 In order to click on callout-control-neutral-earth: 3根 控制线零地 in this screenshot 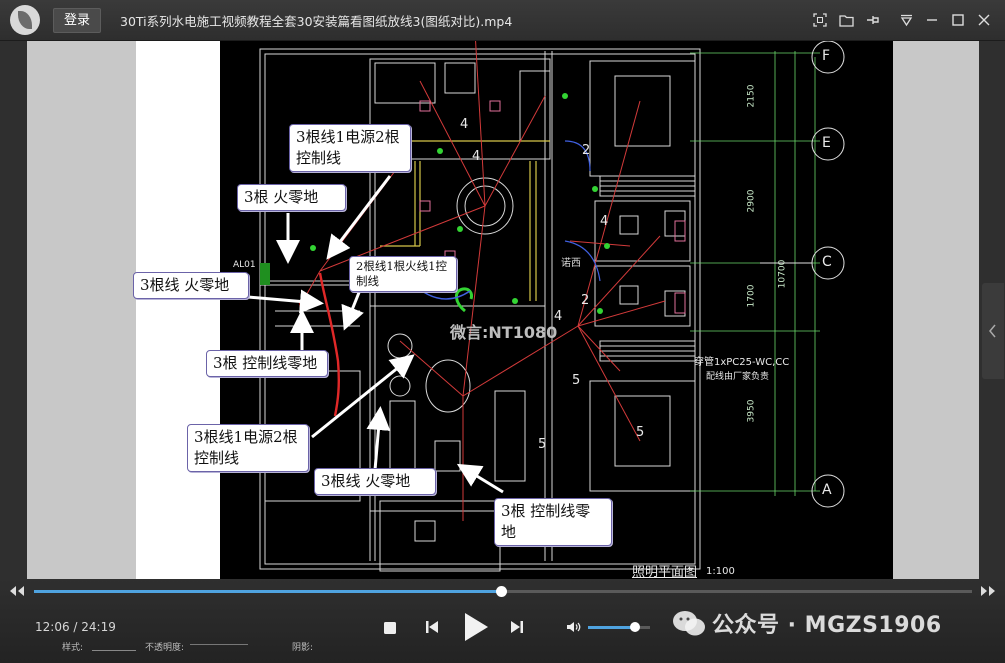, I will do `click(267, 363)`.